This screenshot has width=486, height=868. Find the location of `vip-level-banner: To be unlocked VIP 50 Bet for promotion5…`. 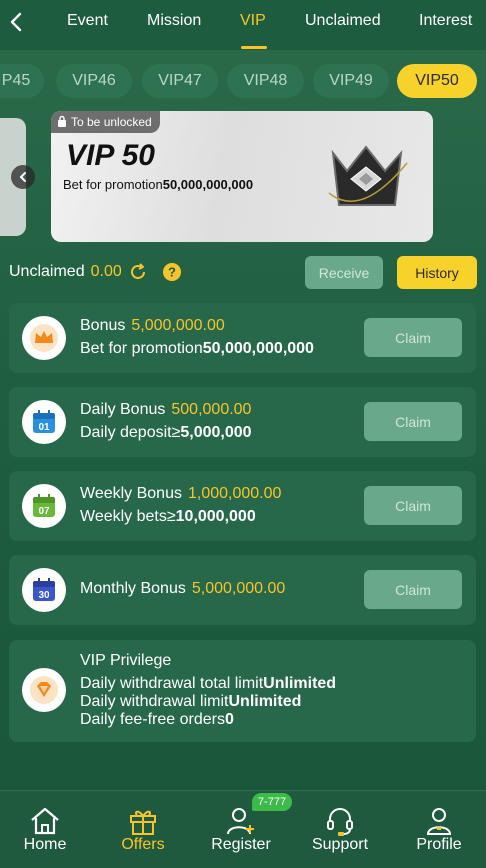

vip-level-banner: To be unlocked VIP 50 Bet for promotion5… is located at coordinates (242, 176).